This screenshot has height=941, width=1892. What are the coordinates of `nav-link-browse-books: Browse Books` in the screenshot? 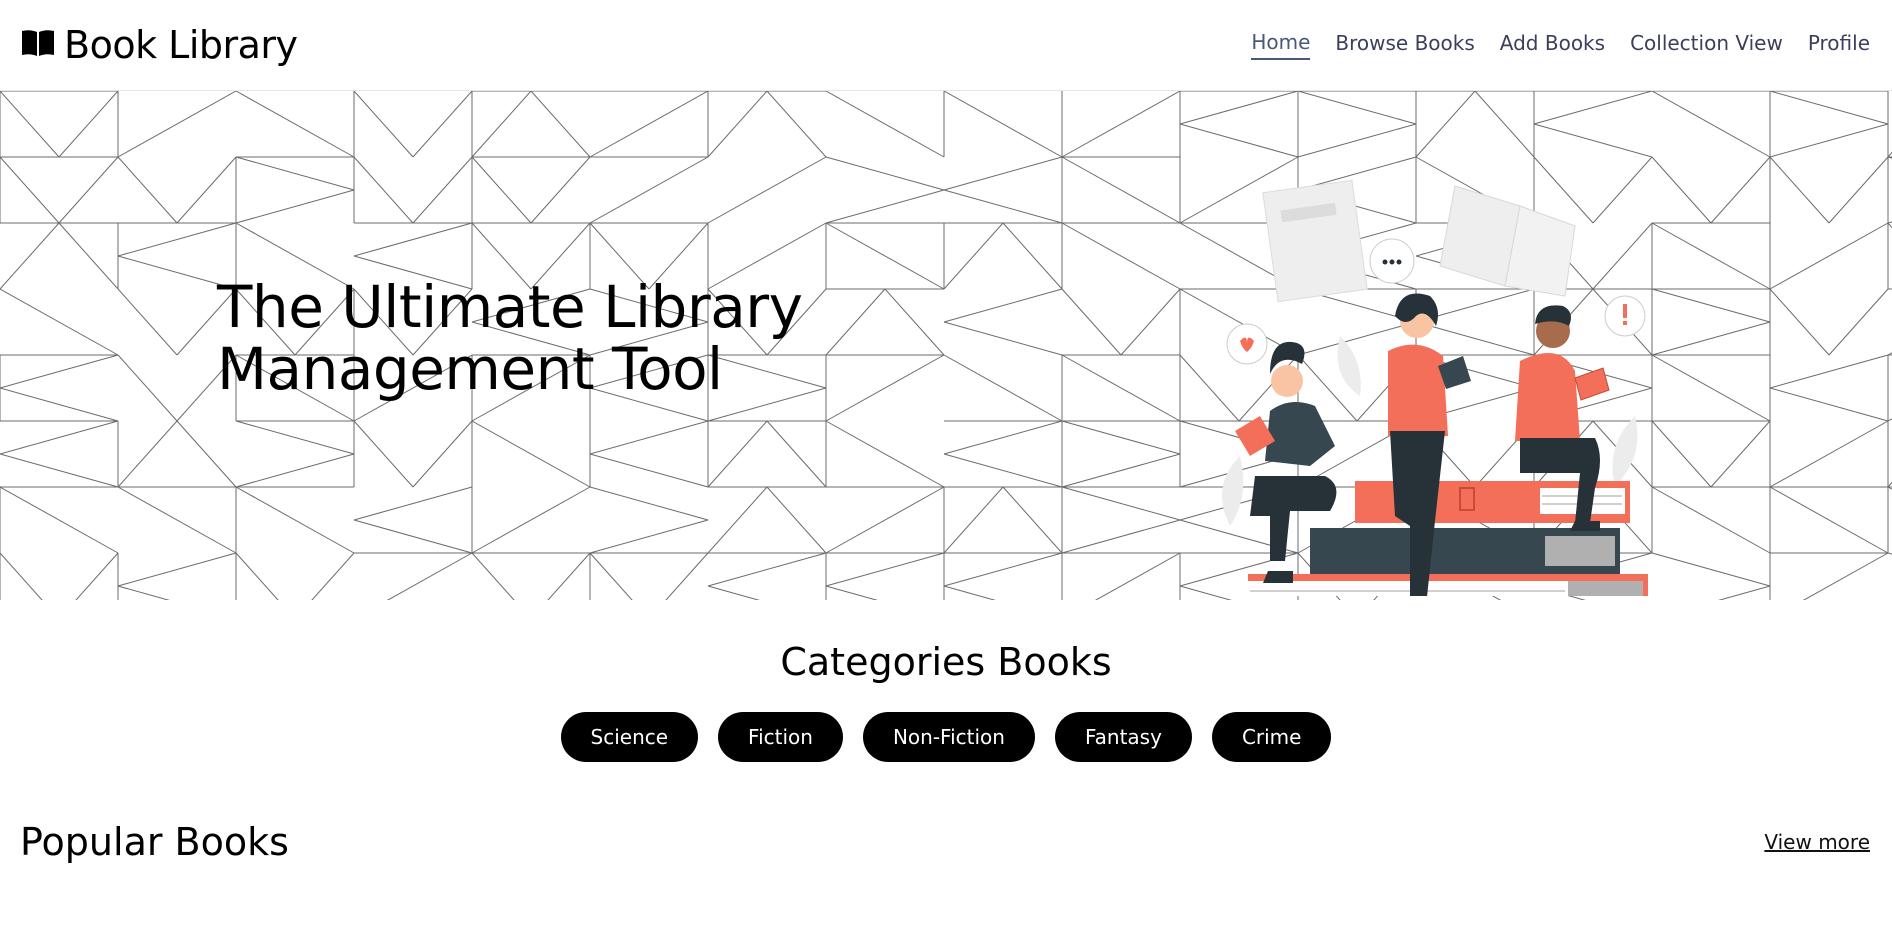 It's located at (1404, 45).